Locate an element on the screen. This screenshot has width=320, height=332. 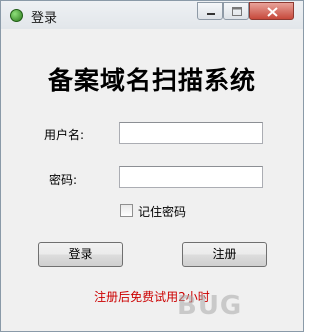
register-button: 注册 is located at coordinates (224, 254).